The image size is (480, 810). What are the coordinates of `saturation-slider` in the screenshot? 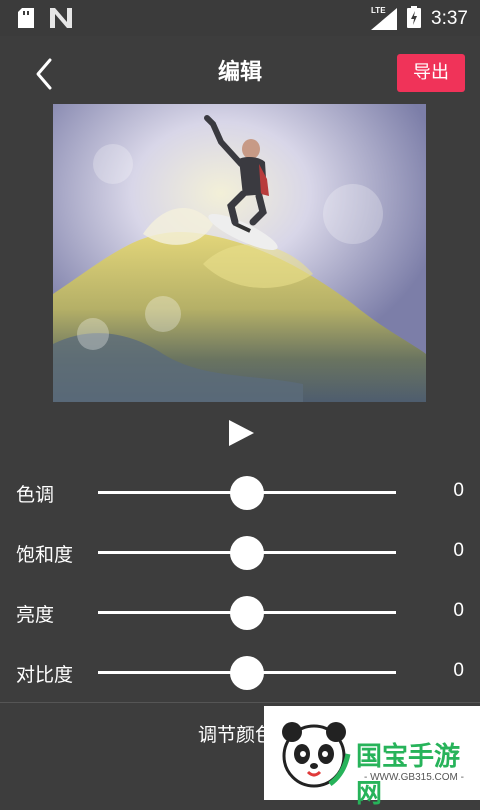 It's located at (247, 553).